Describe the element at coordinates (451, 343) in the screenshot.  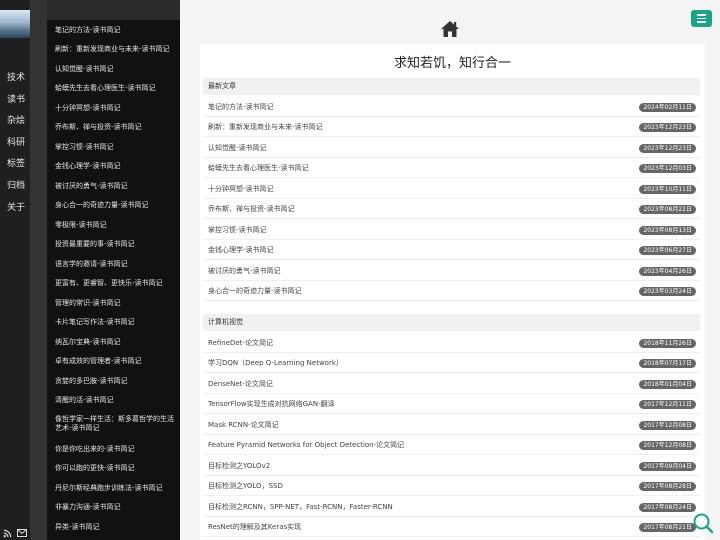
I see `article-row: RefineDet-论文简记 2018年11月26日` at that location.